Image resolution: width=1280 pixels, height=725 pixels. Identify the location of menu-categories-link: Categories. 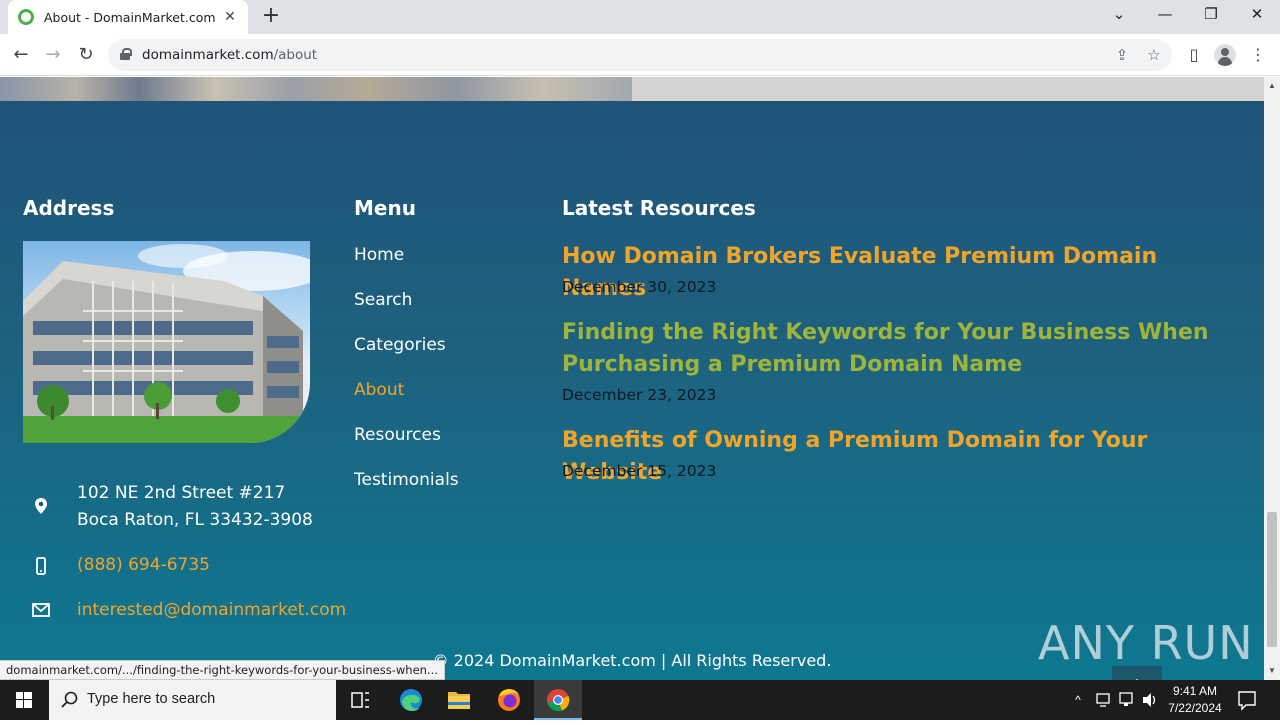
(400, 345).